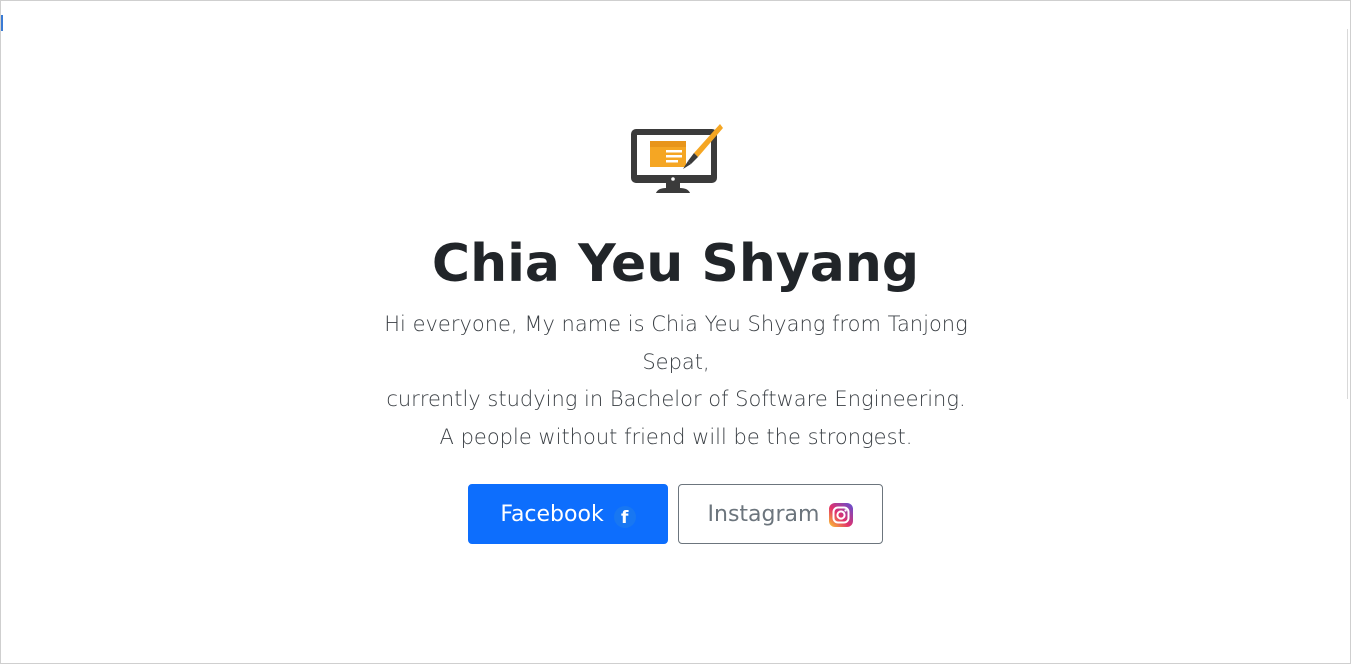  I want to click on facebook-button: Facebook f, so click(568, 514).